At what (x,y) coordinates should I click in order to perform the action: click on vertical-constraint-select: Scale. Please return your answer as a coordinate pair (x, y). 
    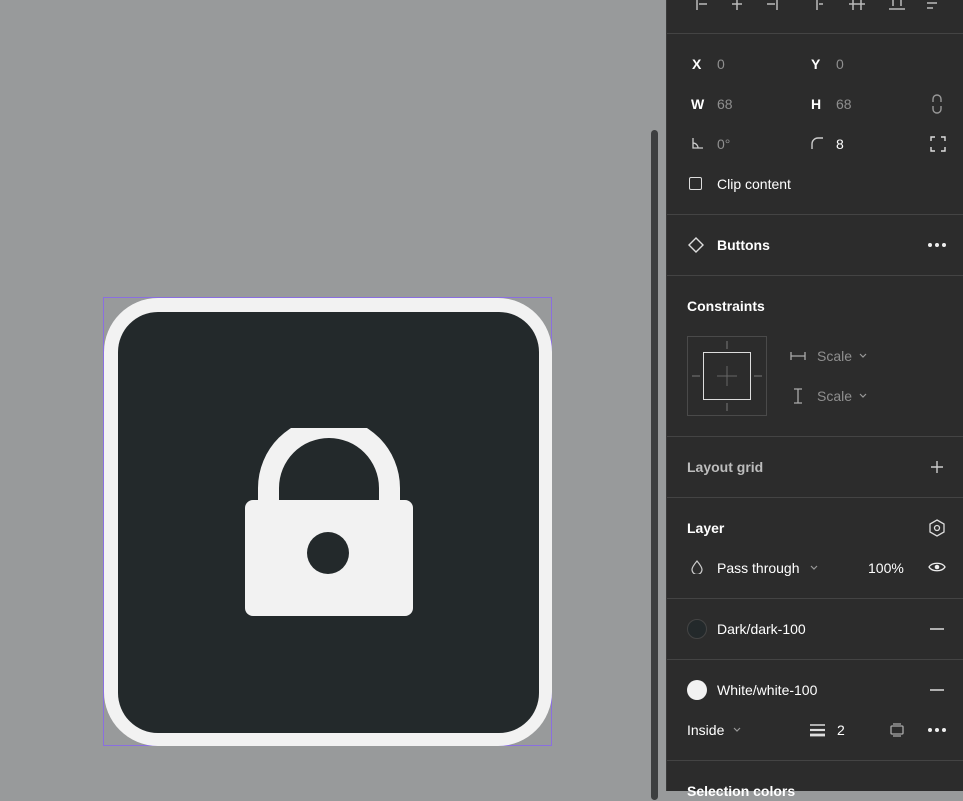
    Looking at the image, I should click on (834, 396).